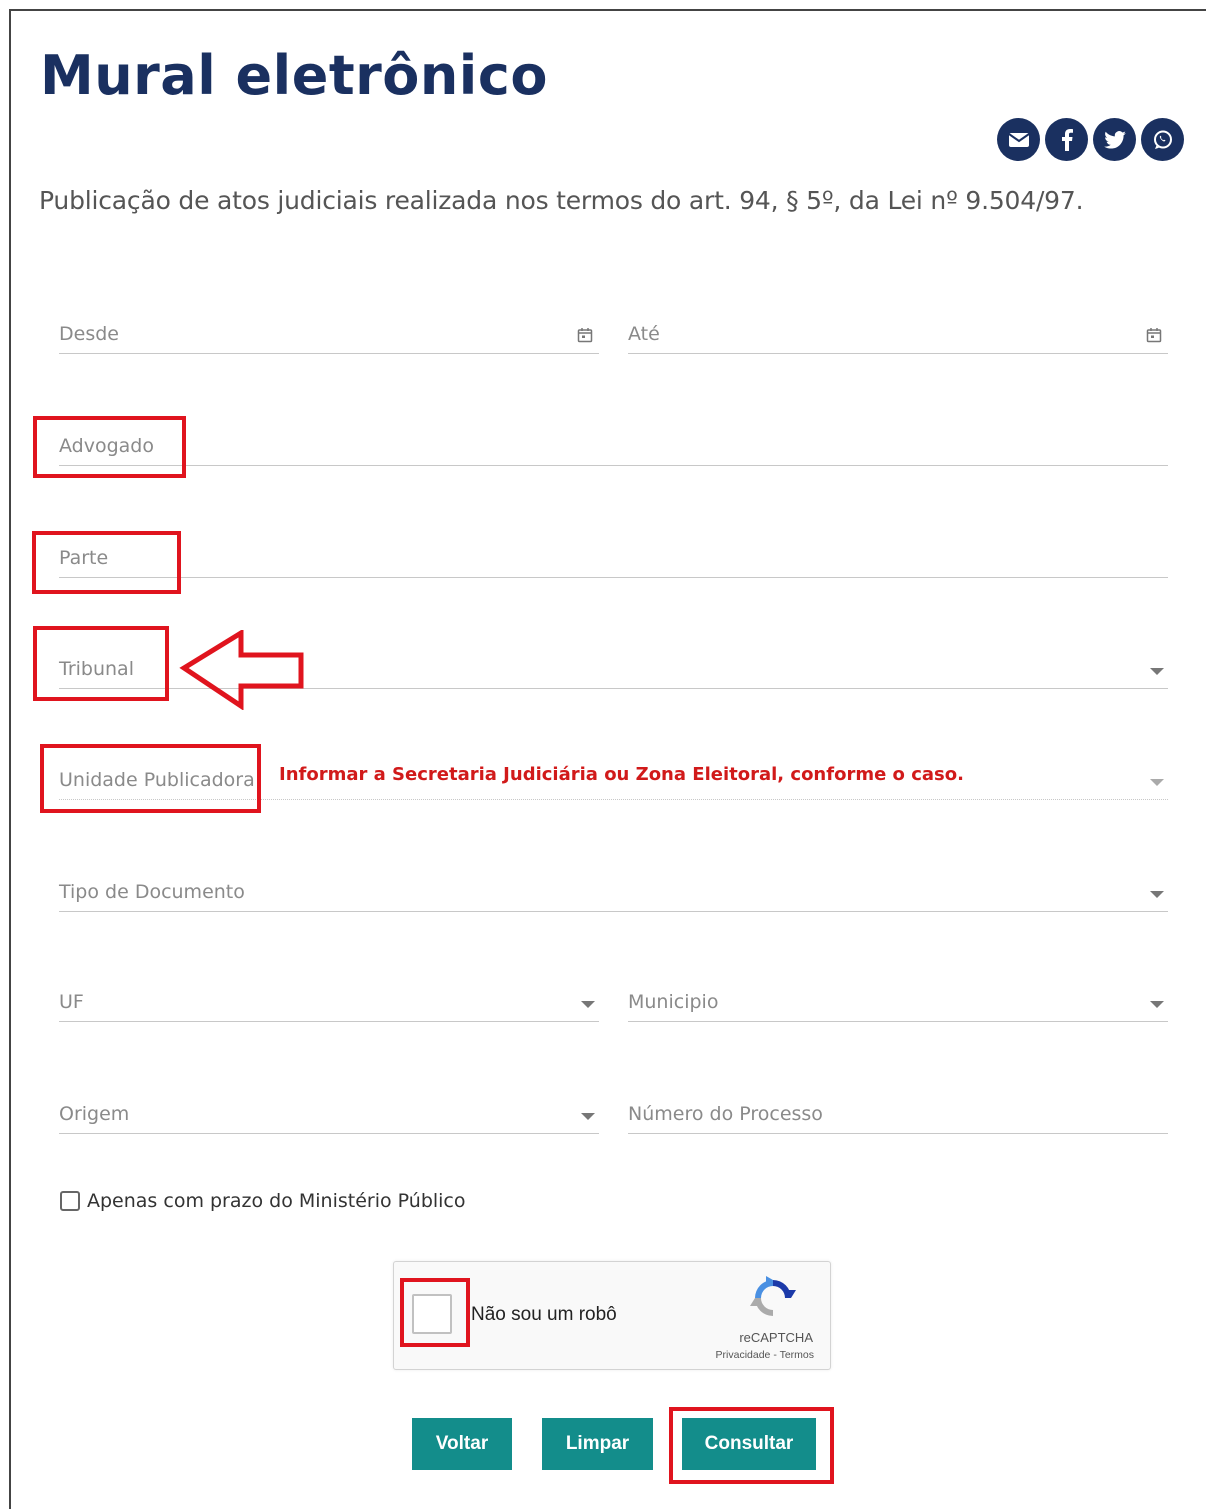  I want to click on voltar-button: Voltar, so click(462, 1444).